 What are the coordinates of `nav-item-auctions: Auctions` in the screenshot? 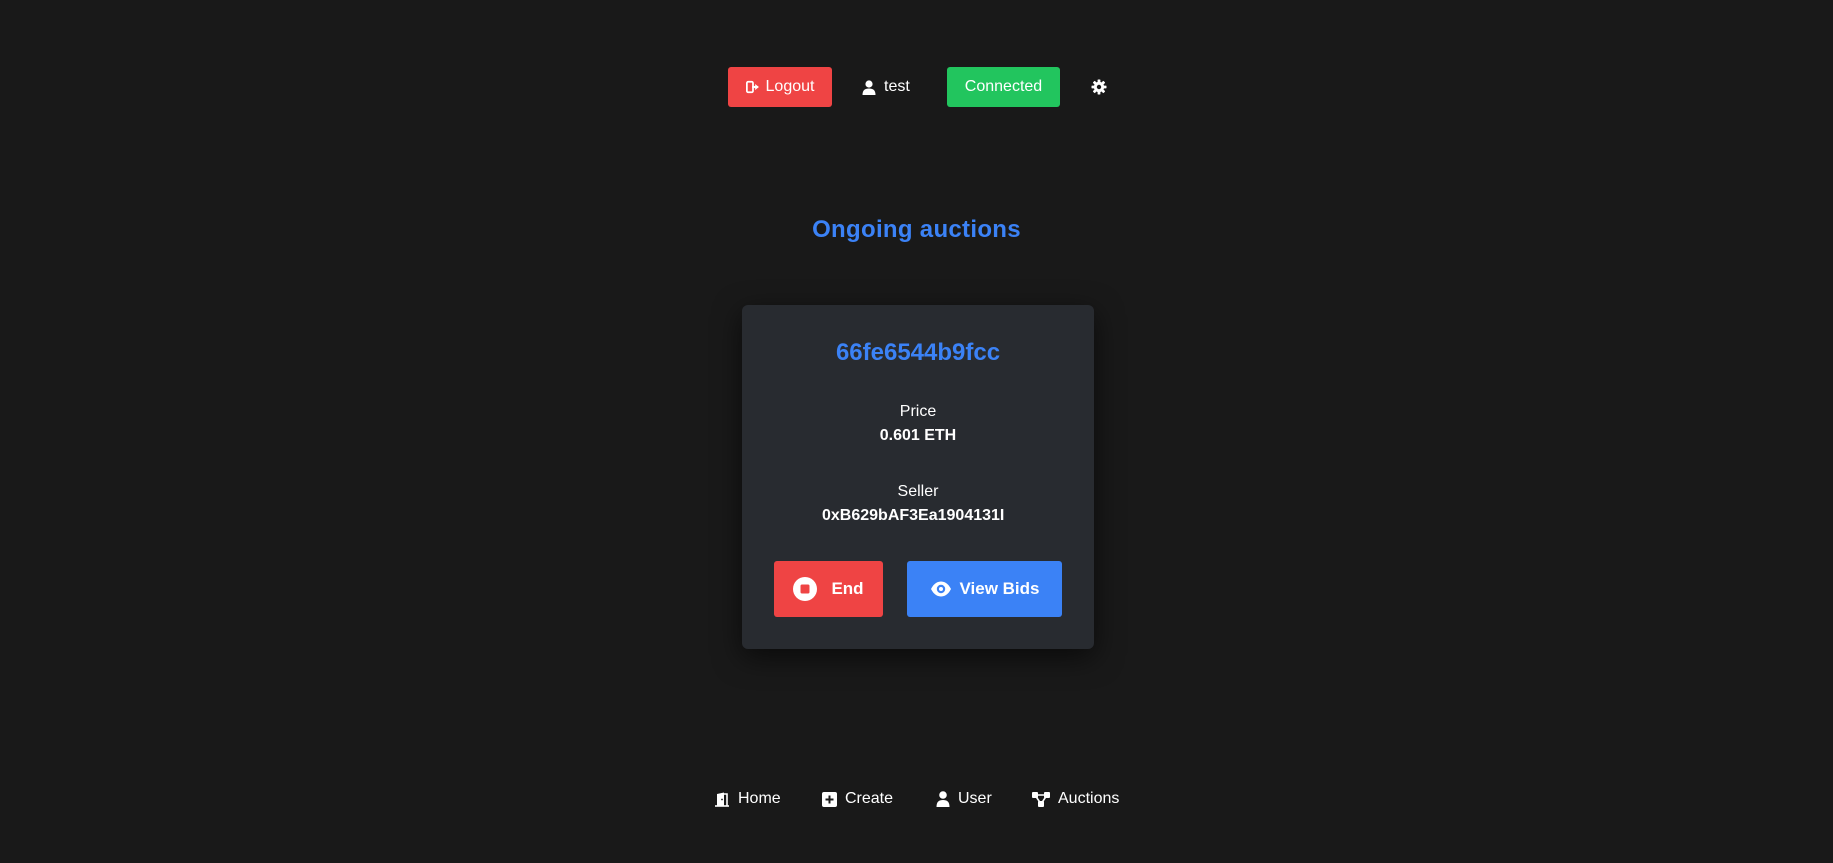 It's located at (1075, 799).